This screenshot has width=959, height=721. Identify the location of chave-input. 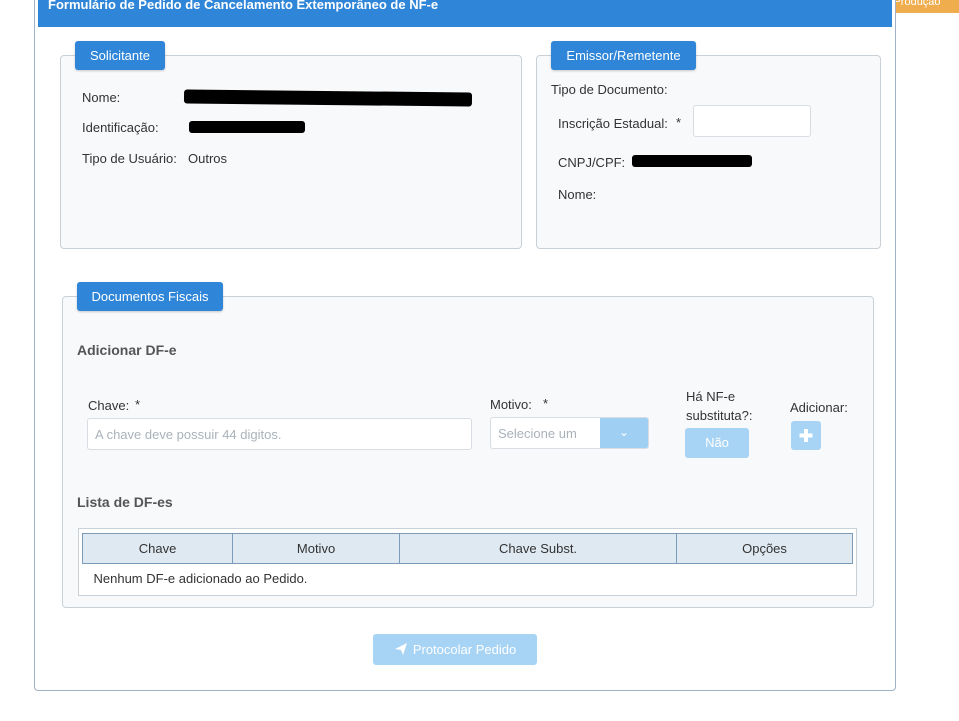
(279, 434).